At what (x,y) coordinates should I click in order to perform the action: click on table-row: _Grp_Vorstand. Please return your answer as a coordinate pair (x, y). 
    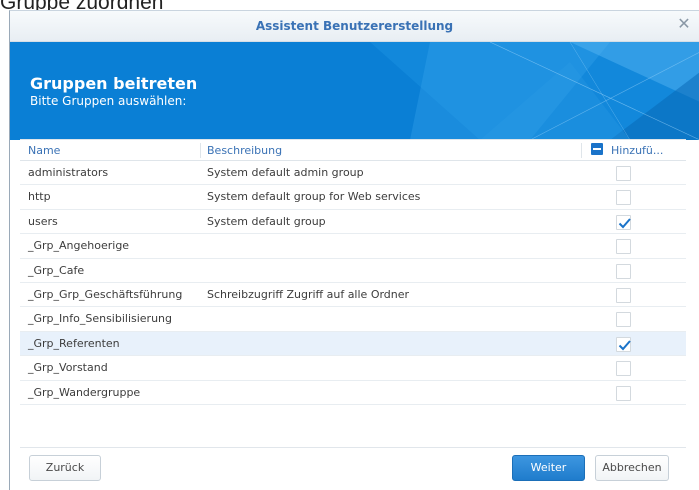
    Looking at the image, I should click on (353, 368).